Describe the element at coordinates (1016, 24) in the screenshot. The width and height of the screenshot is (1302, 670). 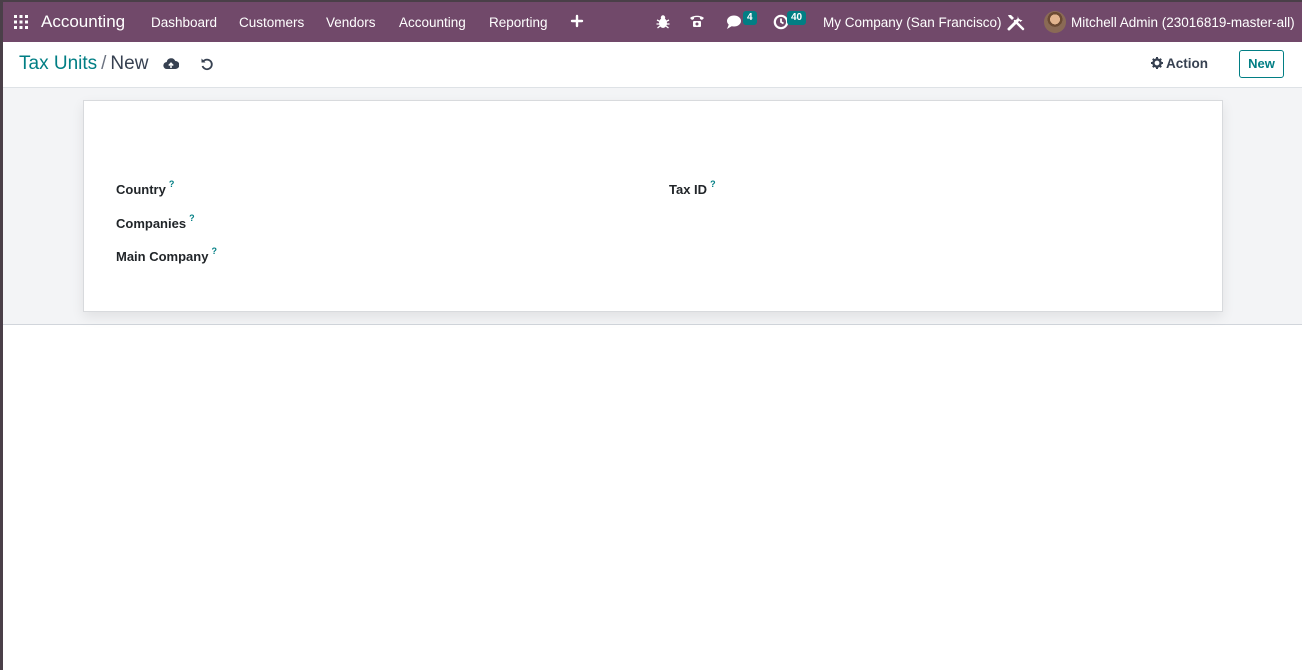
I see `developer-tools-icon` at that location.